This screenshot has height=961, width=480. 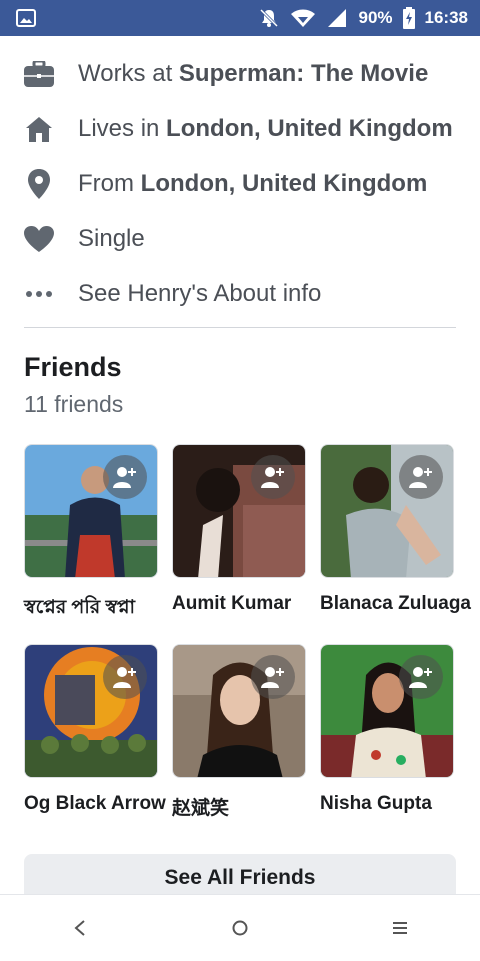 I want to click on friend-card: Aumit Kumar, so click(x=239, y=529).